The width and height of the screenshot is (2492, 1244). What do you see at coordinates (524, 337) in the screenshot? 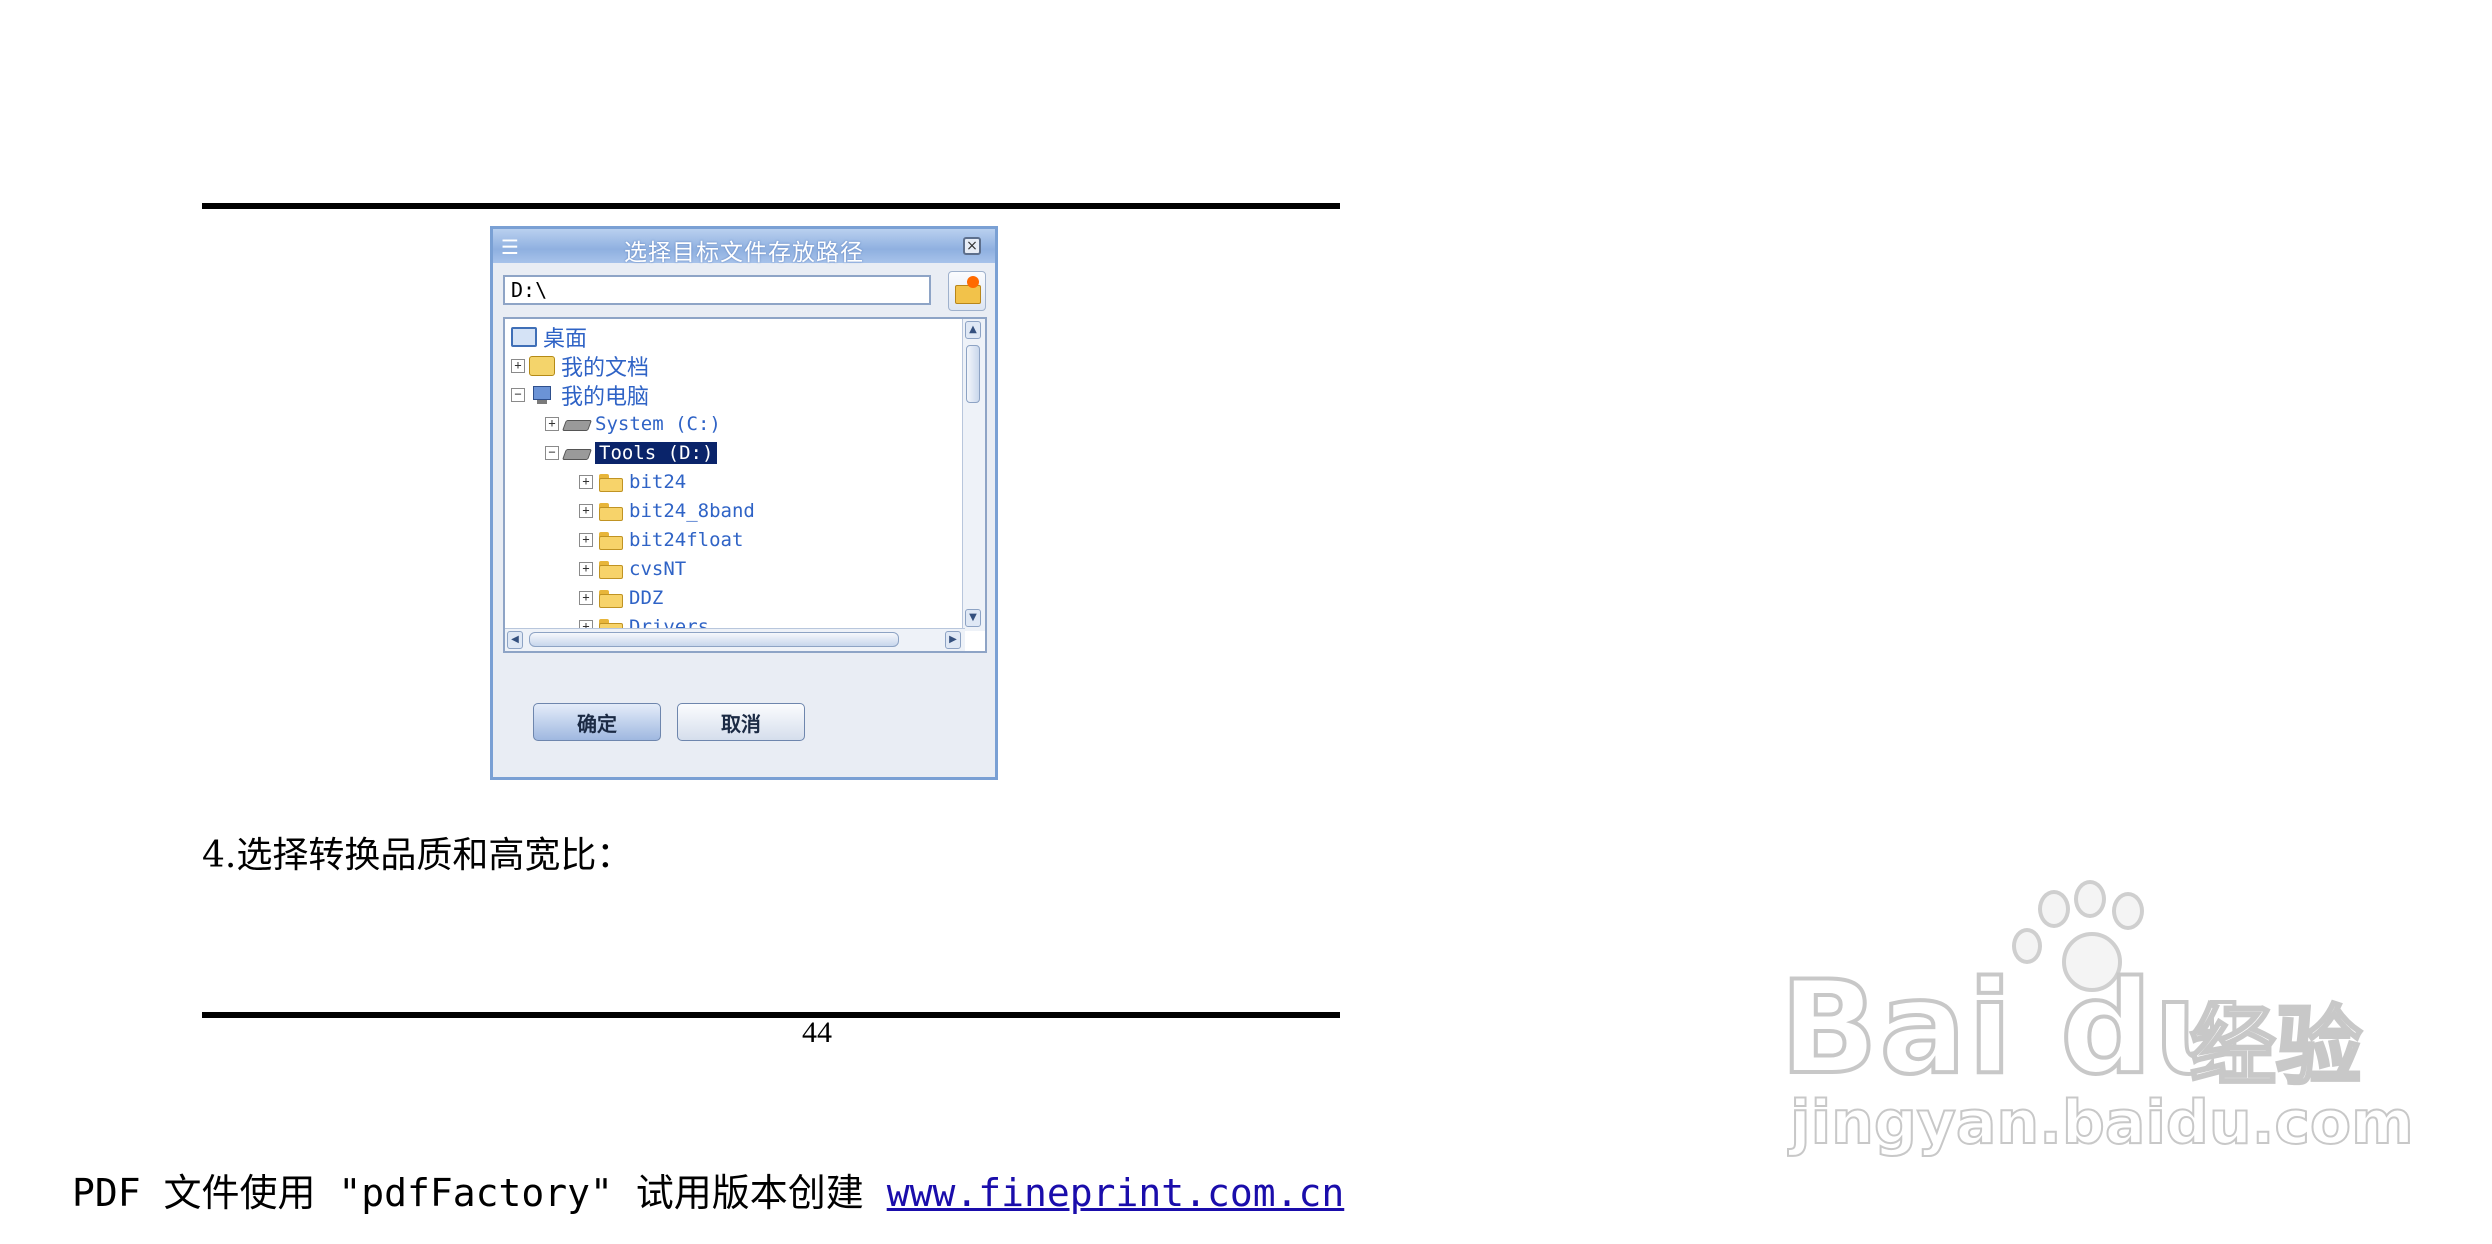
I see `desktop-icon` at bounding box center [524, 337].